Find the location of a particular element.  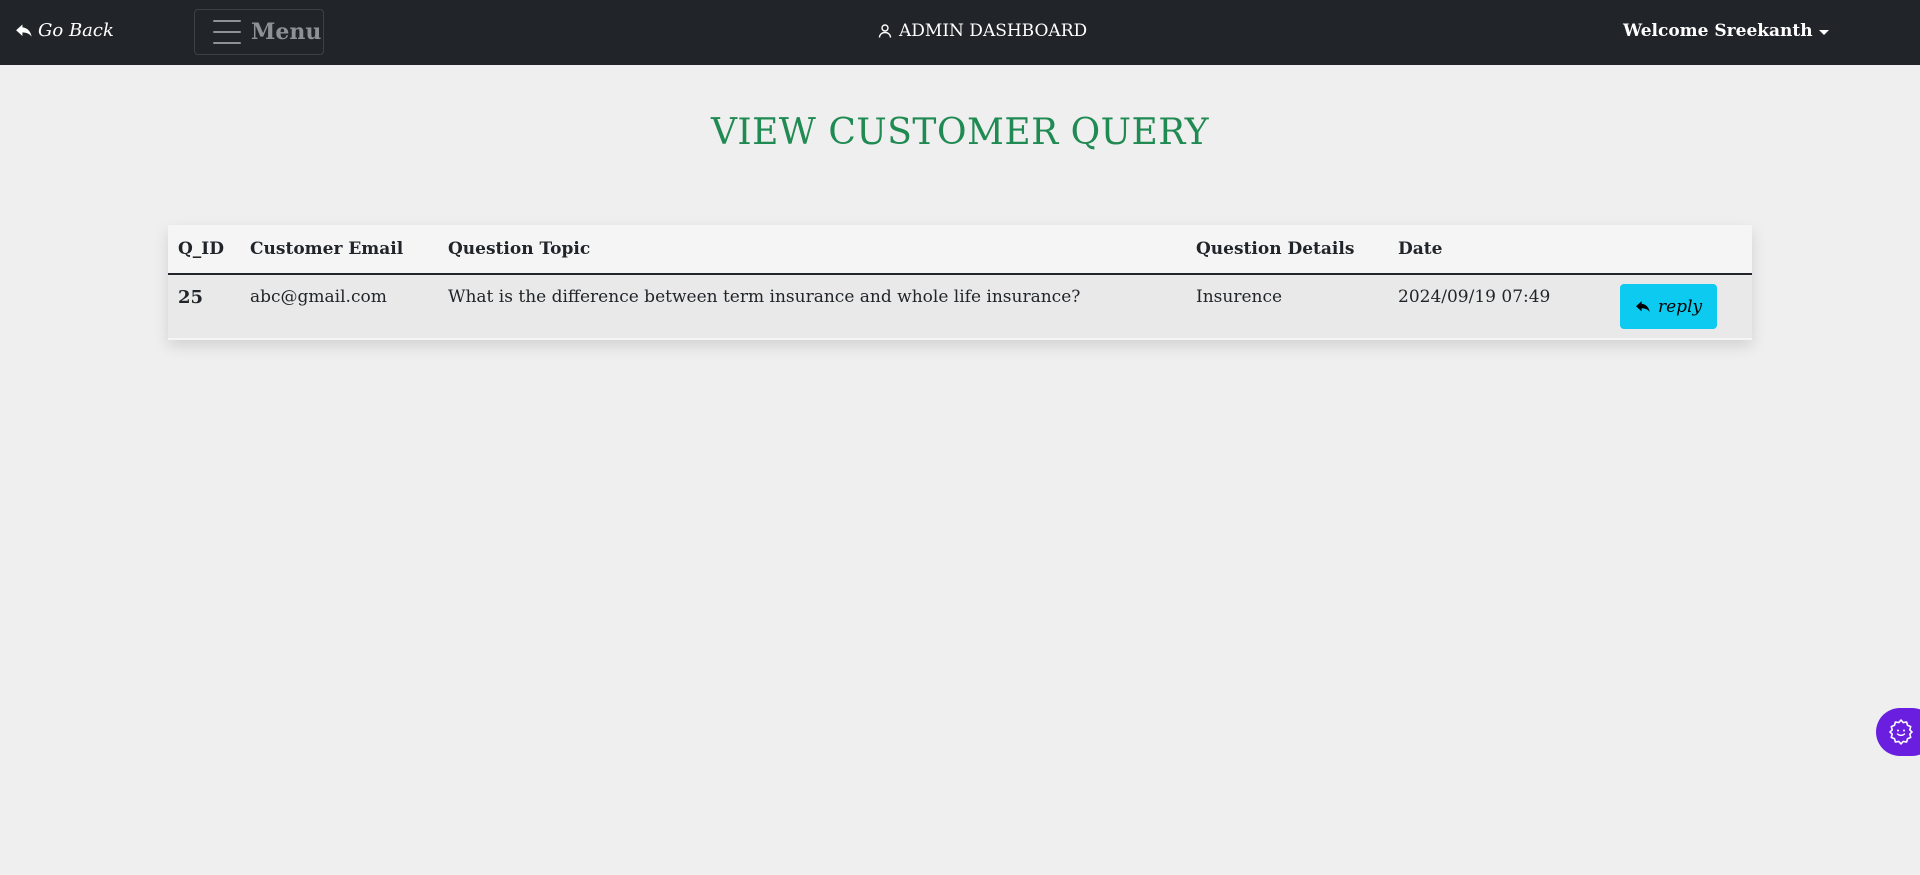

menu-label: Menu is located at coordinates (286, 32).